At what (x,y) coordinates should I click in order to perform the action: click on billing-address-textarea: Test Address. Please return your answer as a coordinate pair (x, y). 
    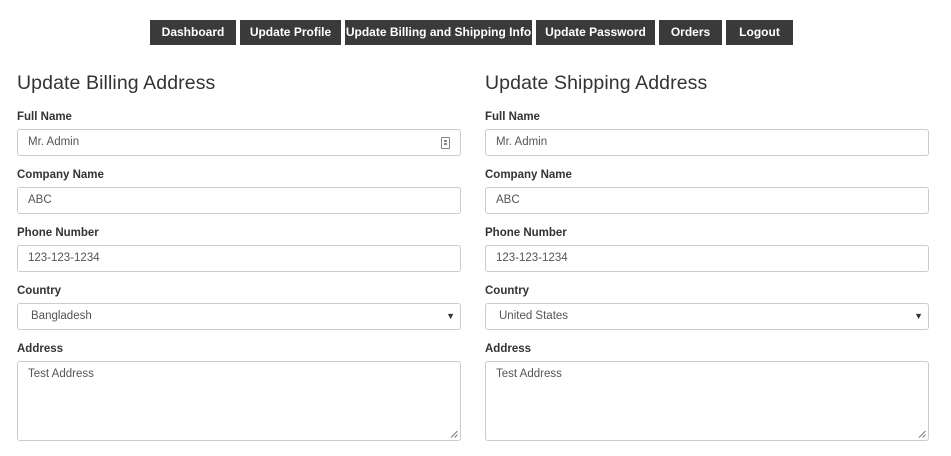
    Looking at the image, I should click on (239, 401).